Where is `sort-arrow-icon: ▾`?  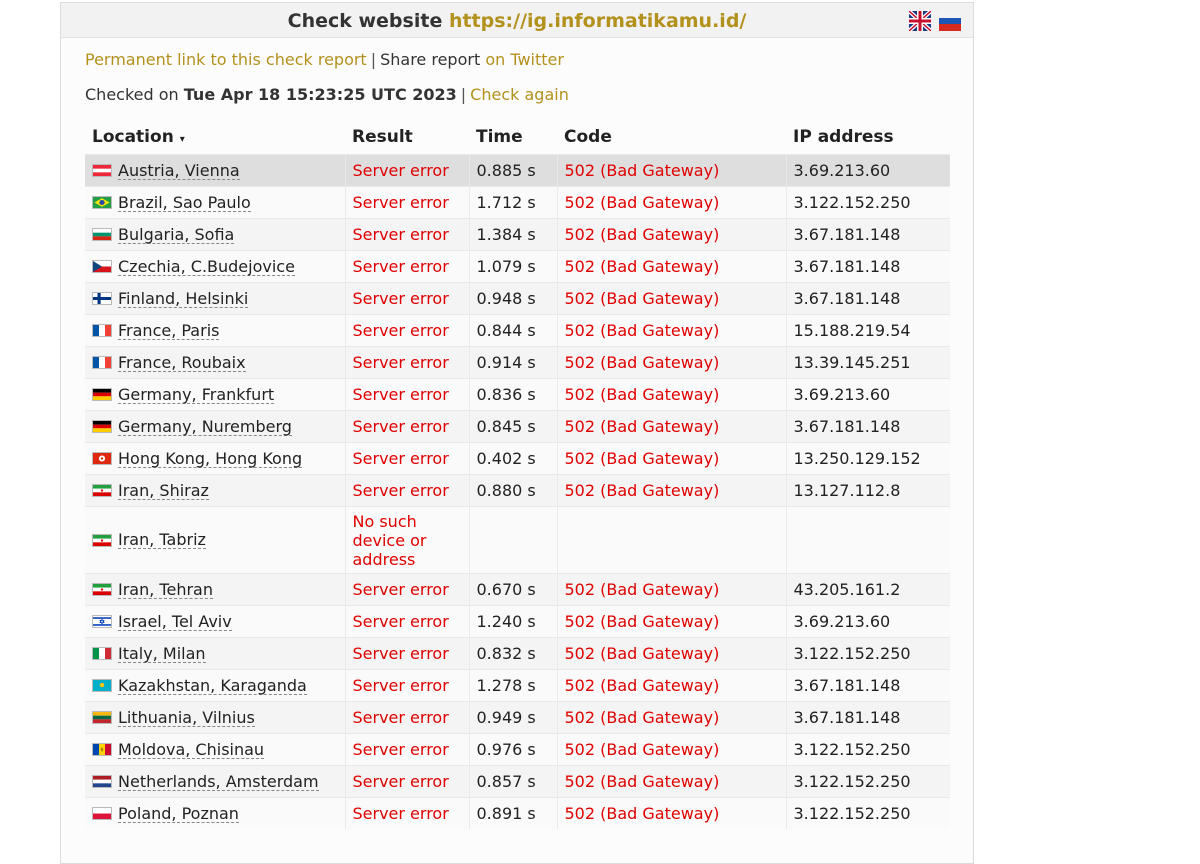
sort-arrow-icon: ▾ is located at coordinates (182, 139).